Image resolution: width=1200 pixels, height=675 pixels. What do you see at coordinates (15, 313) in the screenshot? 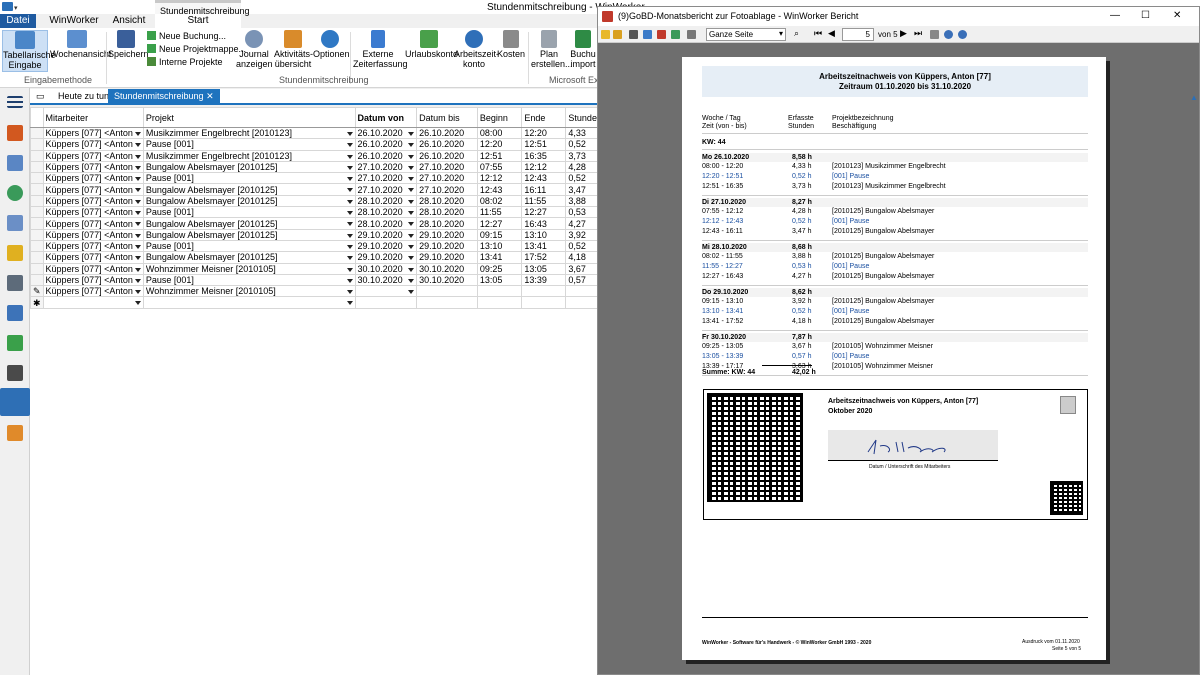
I see `book-icon` at bounding box center [15, 313].